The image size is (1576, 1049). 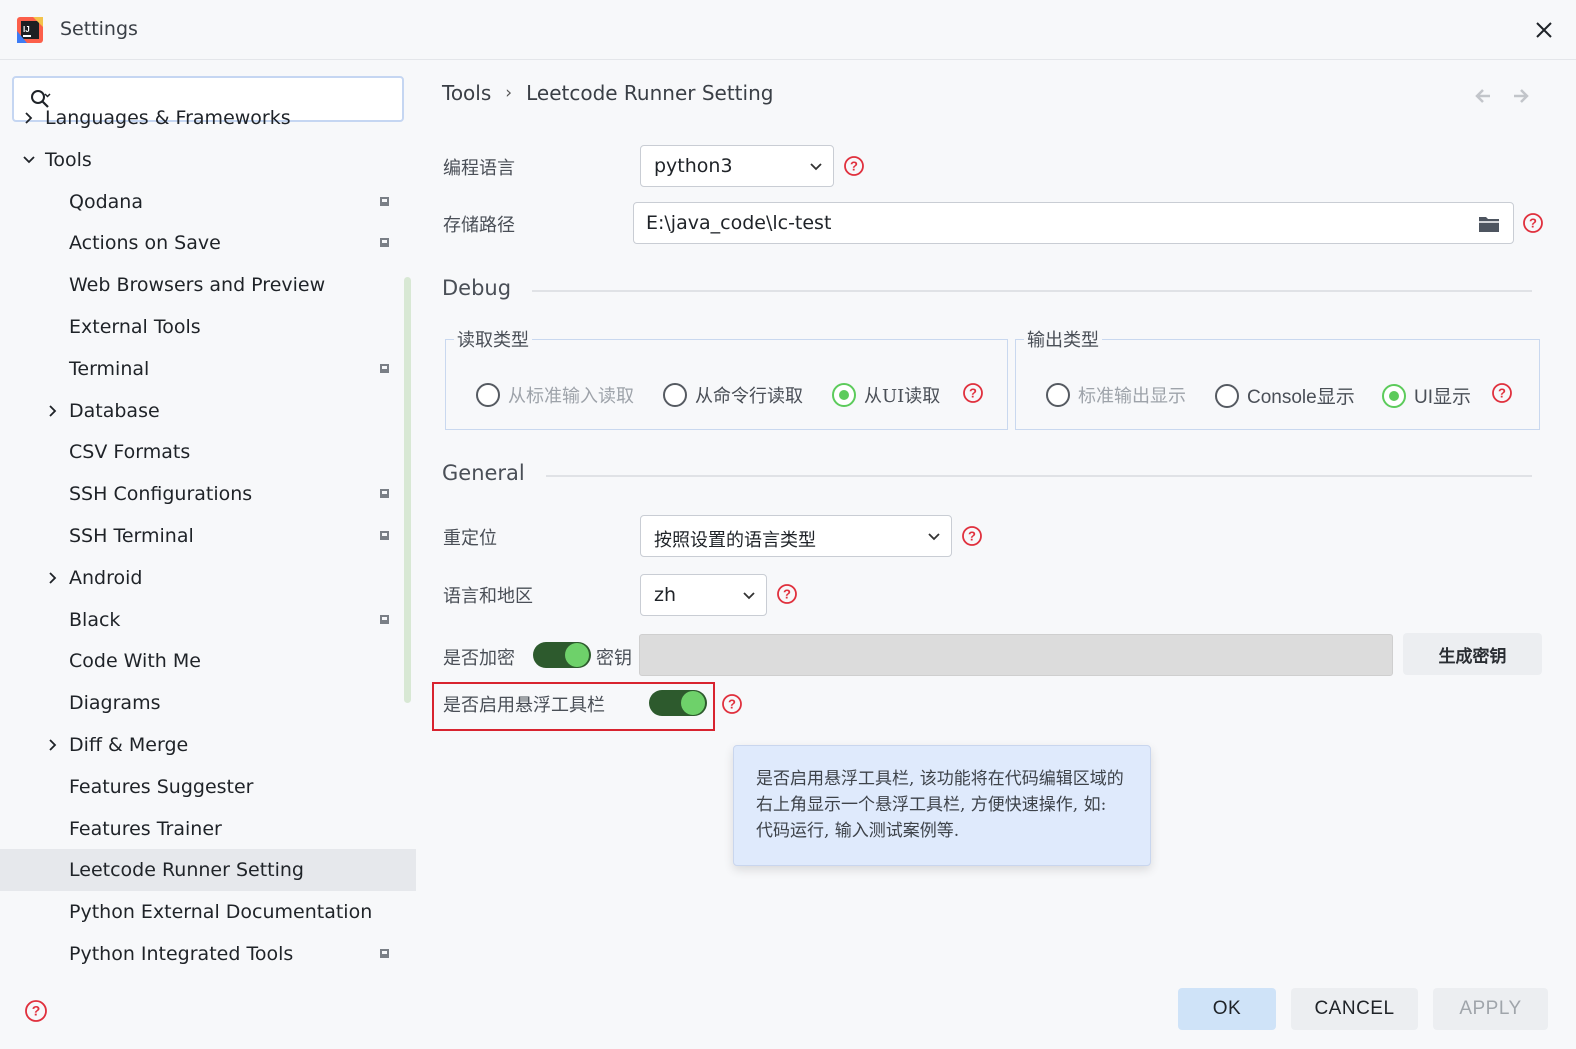 I want to click on sidebar-item-code-with-me: Code With Me, so click(x=208, y=661).